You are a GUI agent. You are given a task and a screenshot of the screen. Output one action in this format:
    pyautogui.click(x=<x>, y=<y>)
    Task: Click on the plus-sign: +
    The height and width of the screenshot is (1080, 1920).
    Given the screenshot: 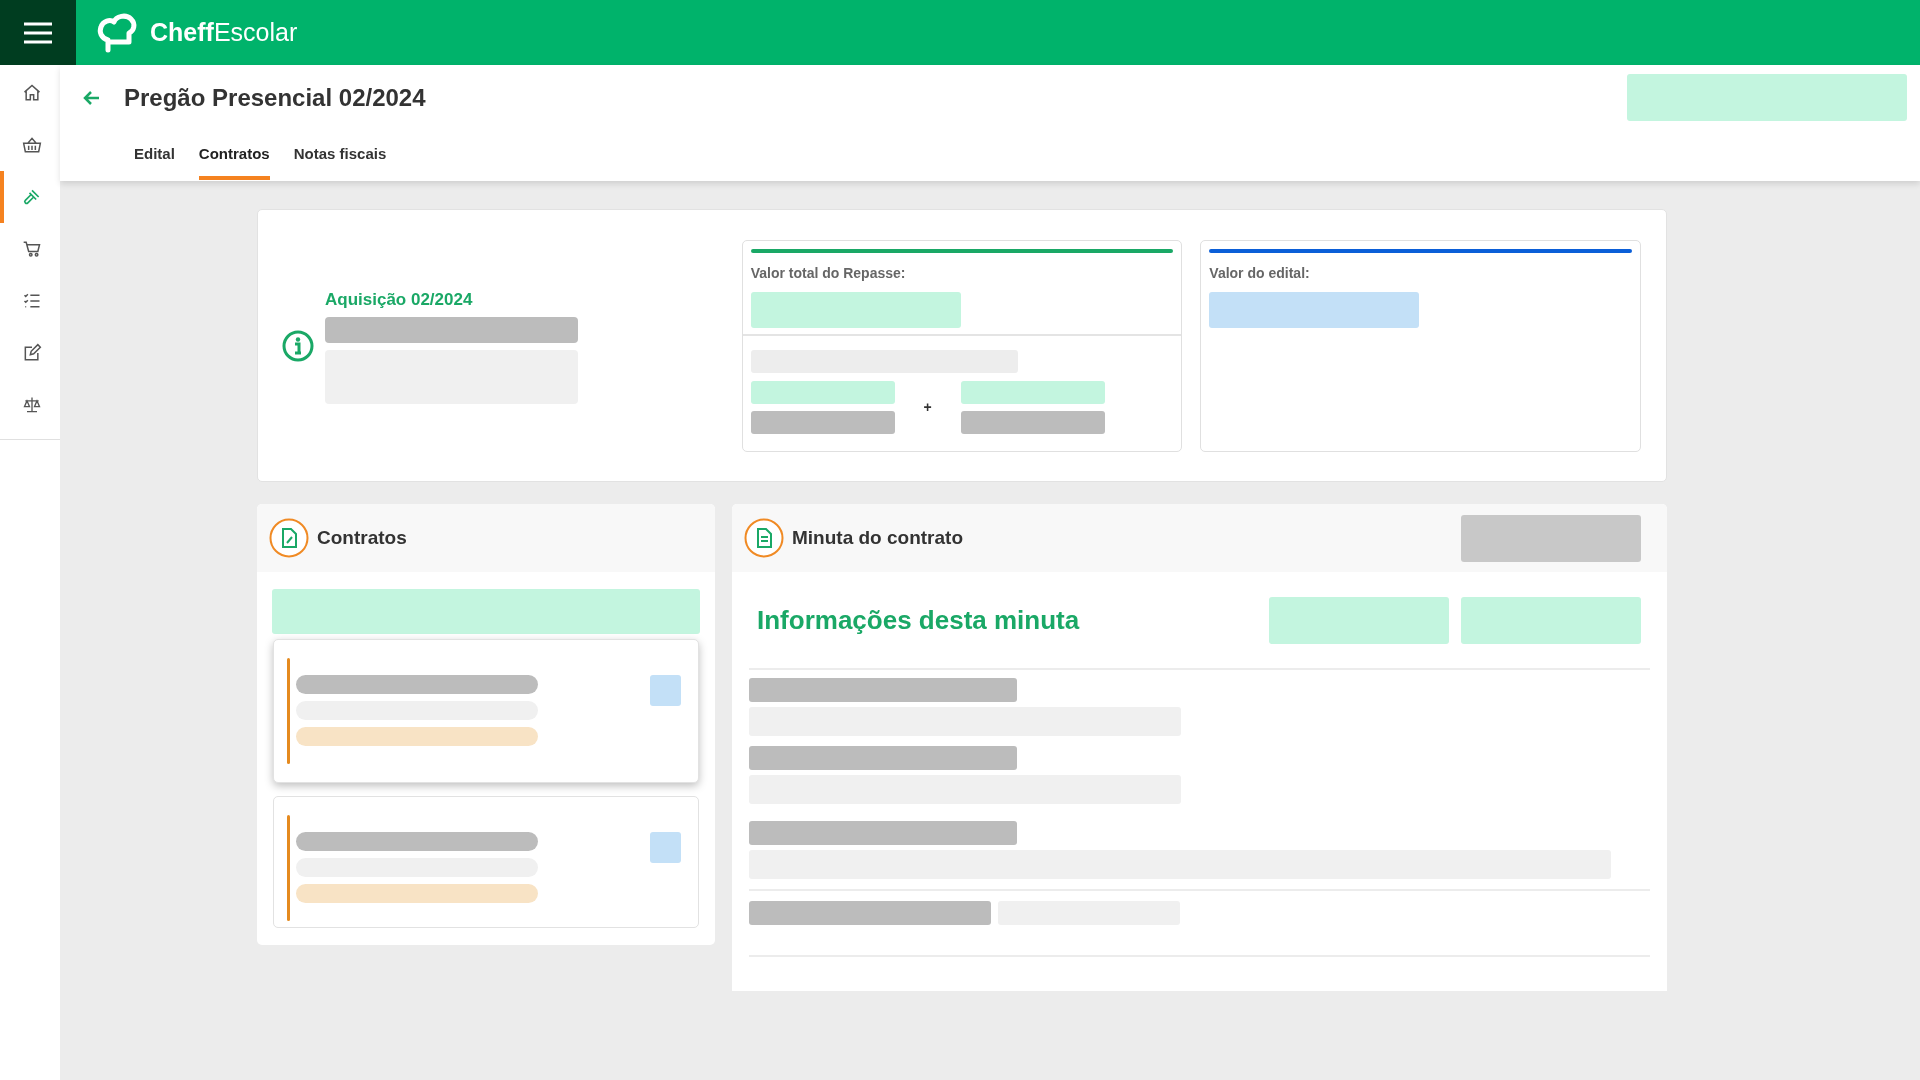 What is the action you would take?
    pyautogui.click(x=927, y=407)
    